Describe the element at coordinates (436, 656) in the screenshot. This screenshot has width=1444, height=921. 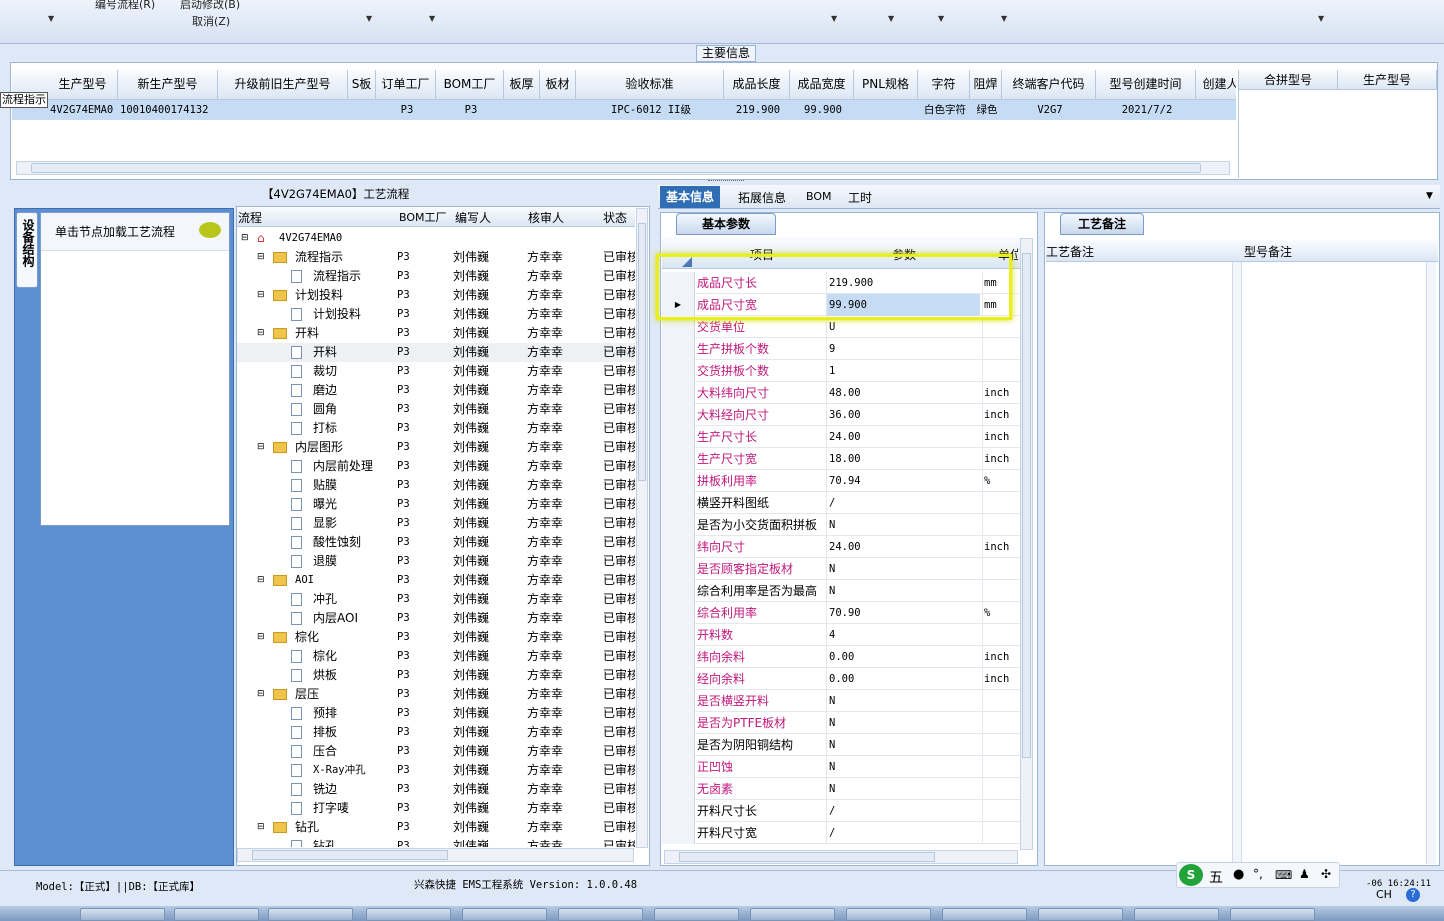
I see `tree-row: 棕化 P3 刘伟巍 方幸幸 已审核` at that location.